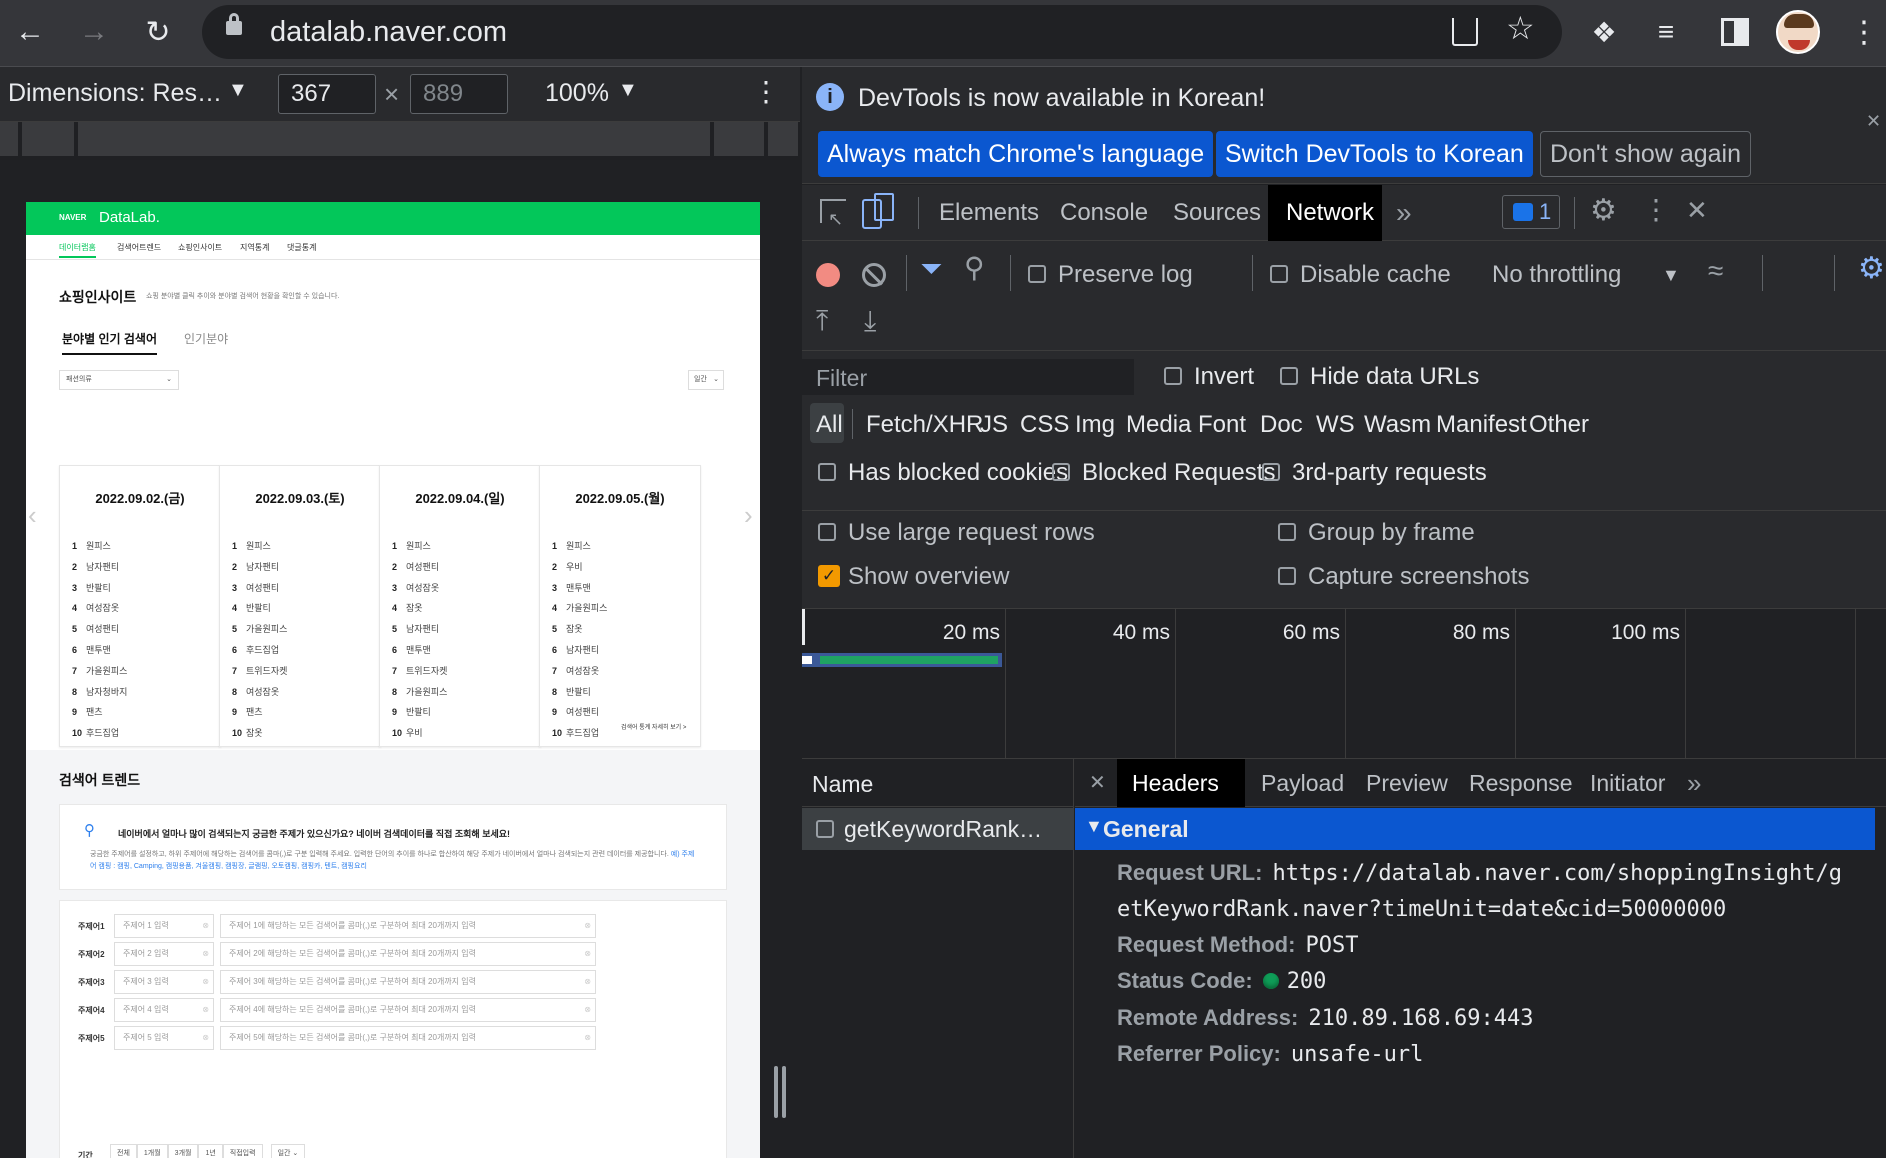 The height and width of the screenshot is (1158, 1886). What do you see at coordinates (1694, 783) in the screenshot?
I see `more-tabs-icon: »` at bounding box center [1694, 783].